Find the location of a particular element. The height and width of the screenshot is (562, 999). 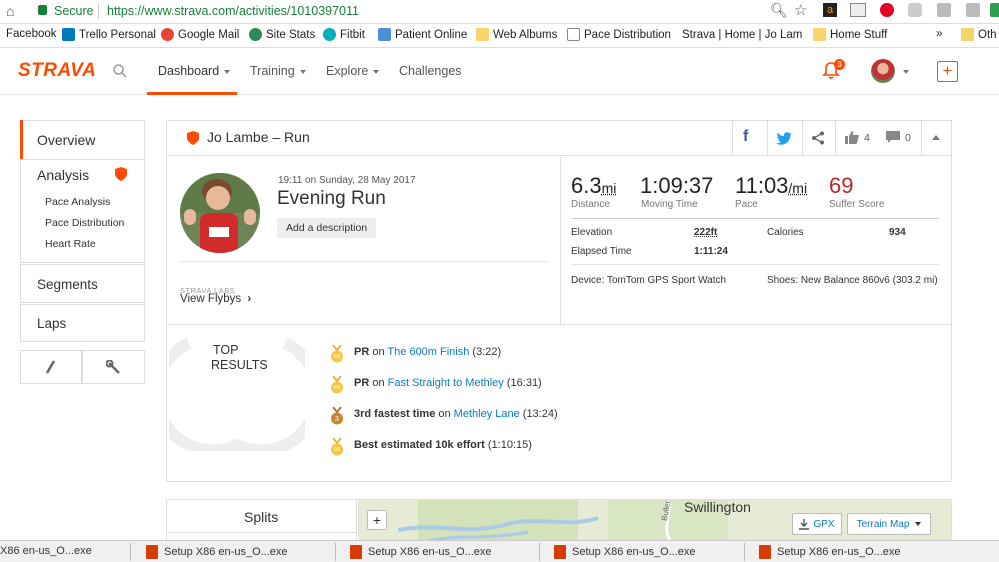

bookmark-site-stats: Site Stats is located at coordinates (282, 34).